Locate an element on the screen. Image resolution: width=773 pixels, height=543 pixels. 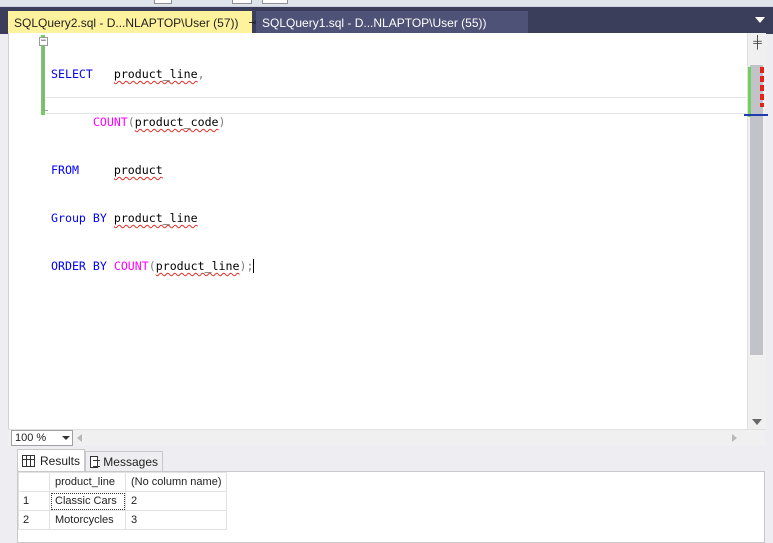
tab-results: Results is located at coordinates (51, 460).